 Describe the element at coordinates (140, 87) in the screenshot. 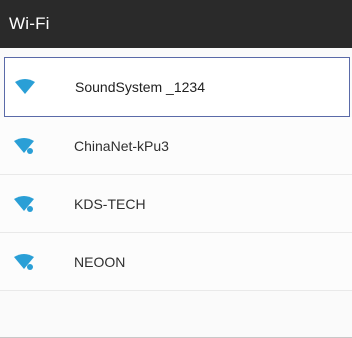

I see `network-ssid: SoundSystem _1234` at that location.